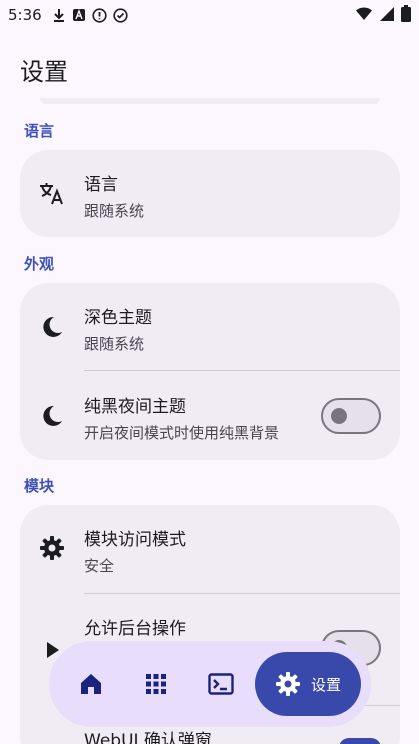 Image resolution: width=419 pixels, height=744 pixels. I want to click on grid-icon, so click(156, 684).